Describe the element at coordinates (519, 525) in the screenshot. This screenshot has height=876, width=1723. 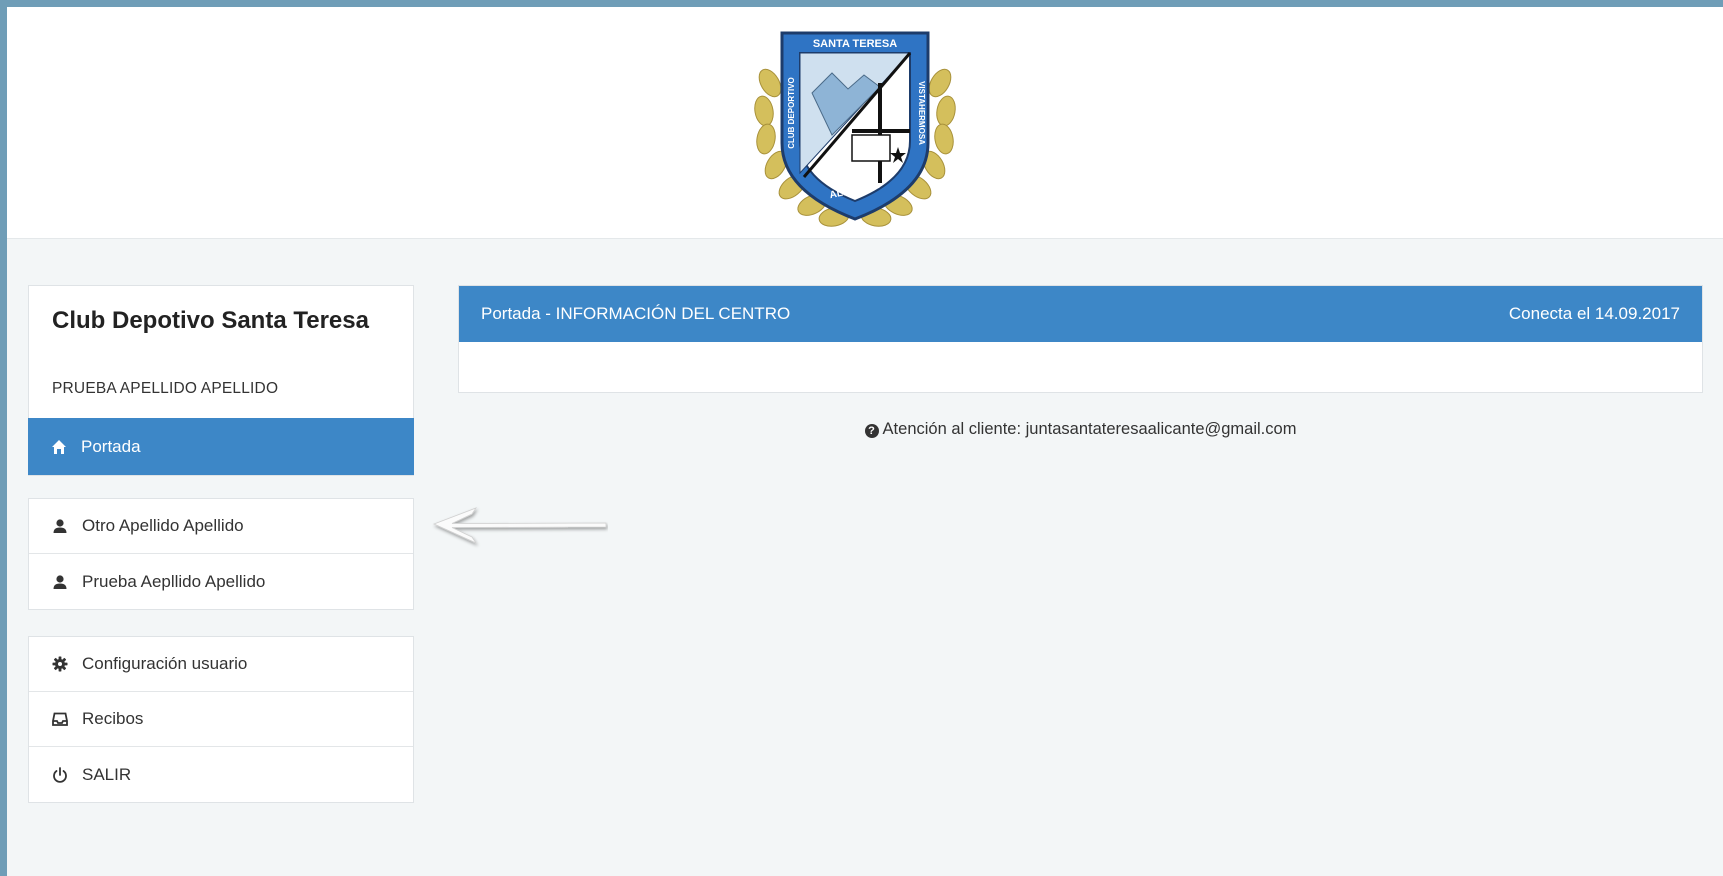
I see `annotation-arrow` at that location.